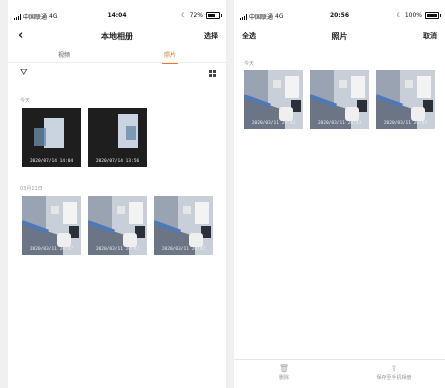 This screenshot has width=445, height=388. I want to click on photo-thumbnail: 2020/07/14 14:04, so click(51, 137).